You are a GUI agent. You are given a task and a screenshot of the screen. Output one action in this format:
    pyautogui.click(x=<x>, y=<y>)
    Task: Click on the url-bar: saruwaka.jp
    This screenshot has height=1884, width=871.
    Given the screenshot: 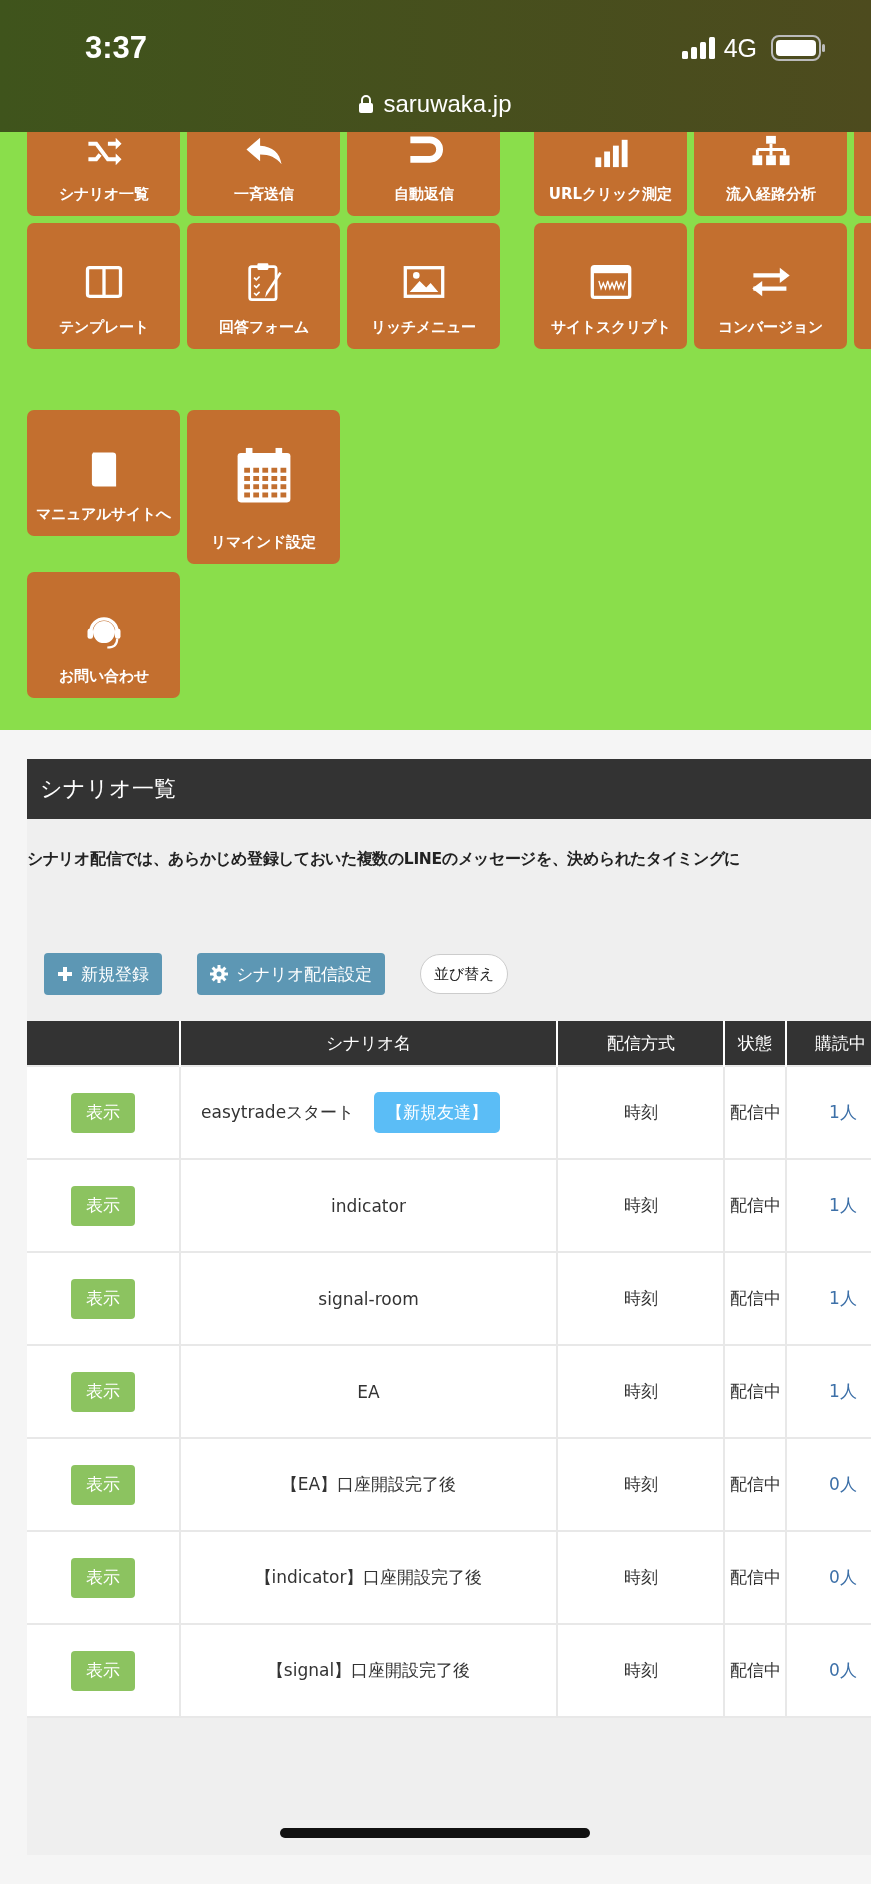 What is the action you would take?
    pyautogui.click(x=435, y=104)
    